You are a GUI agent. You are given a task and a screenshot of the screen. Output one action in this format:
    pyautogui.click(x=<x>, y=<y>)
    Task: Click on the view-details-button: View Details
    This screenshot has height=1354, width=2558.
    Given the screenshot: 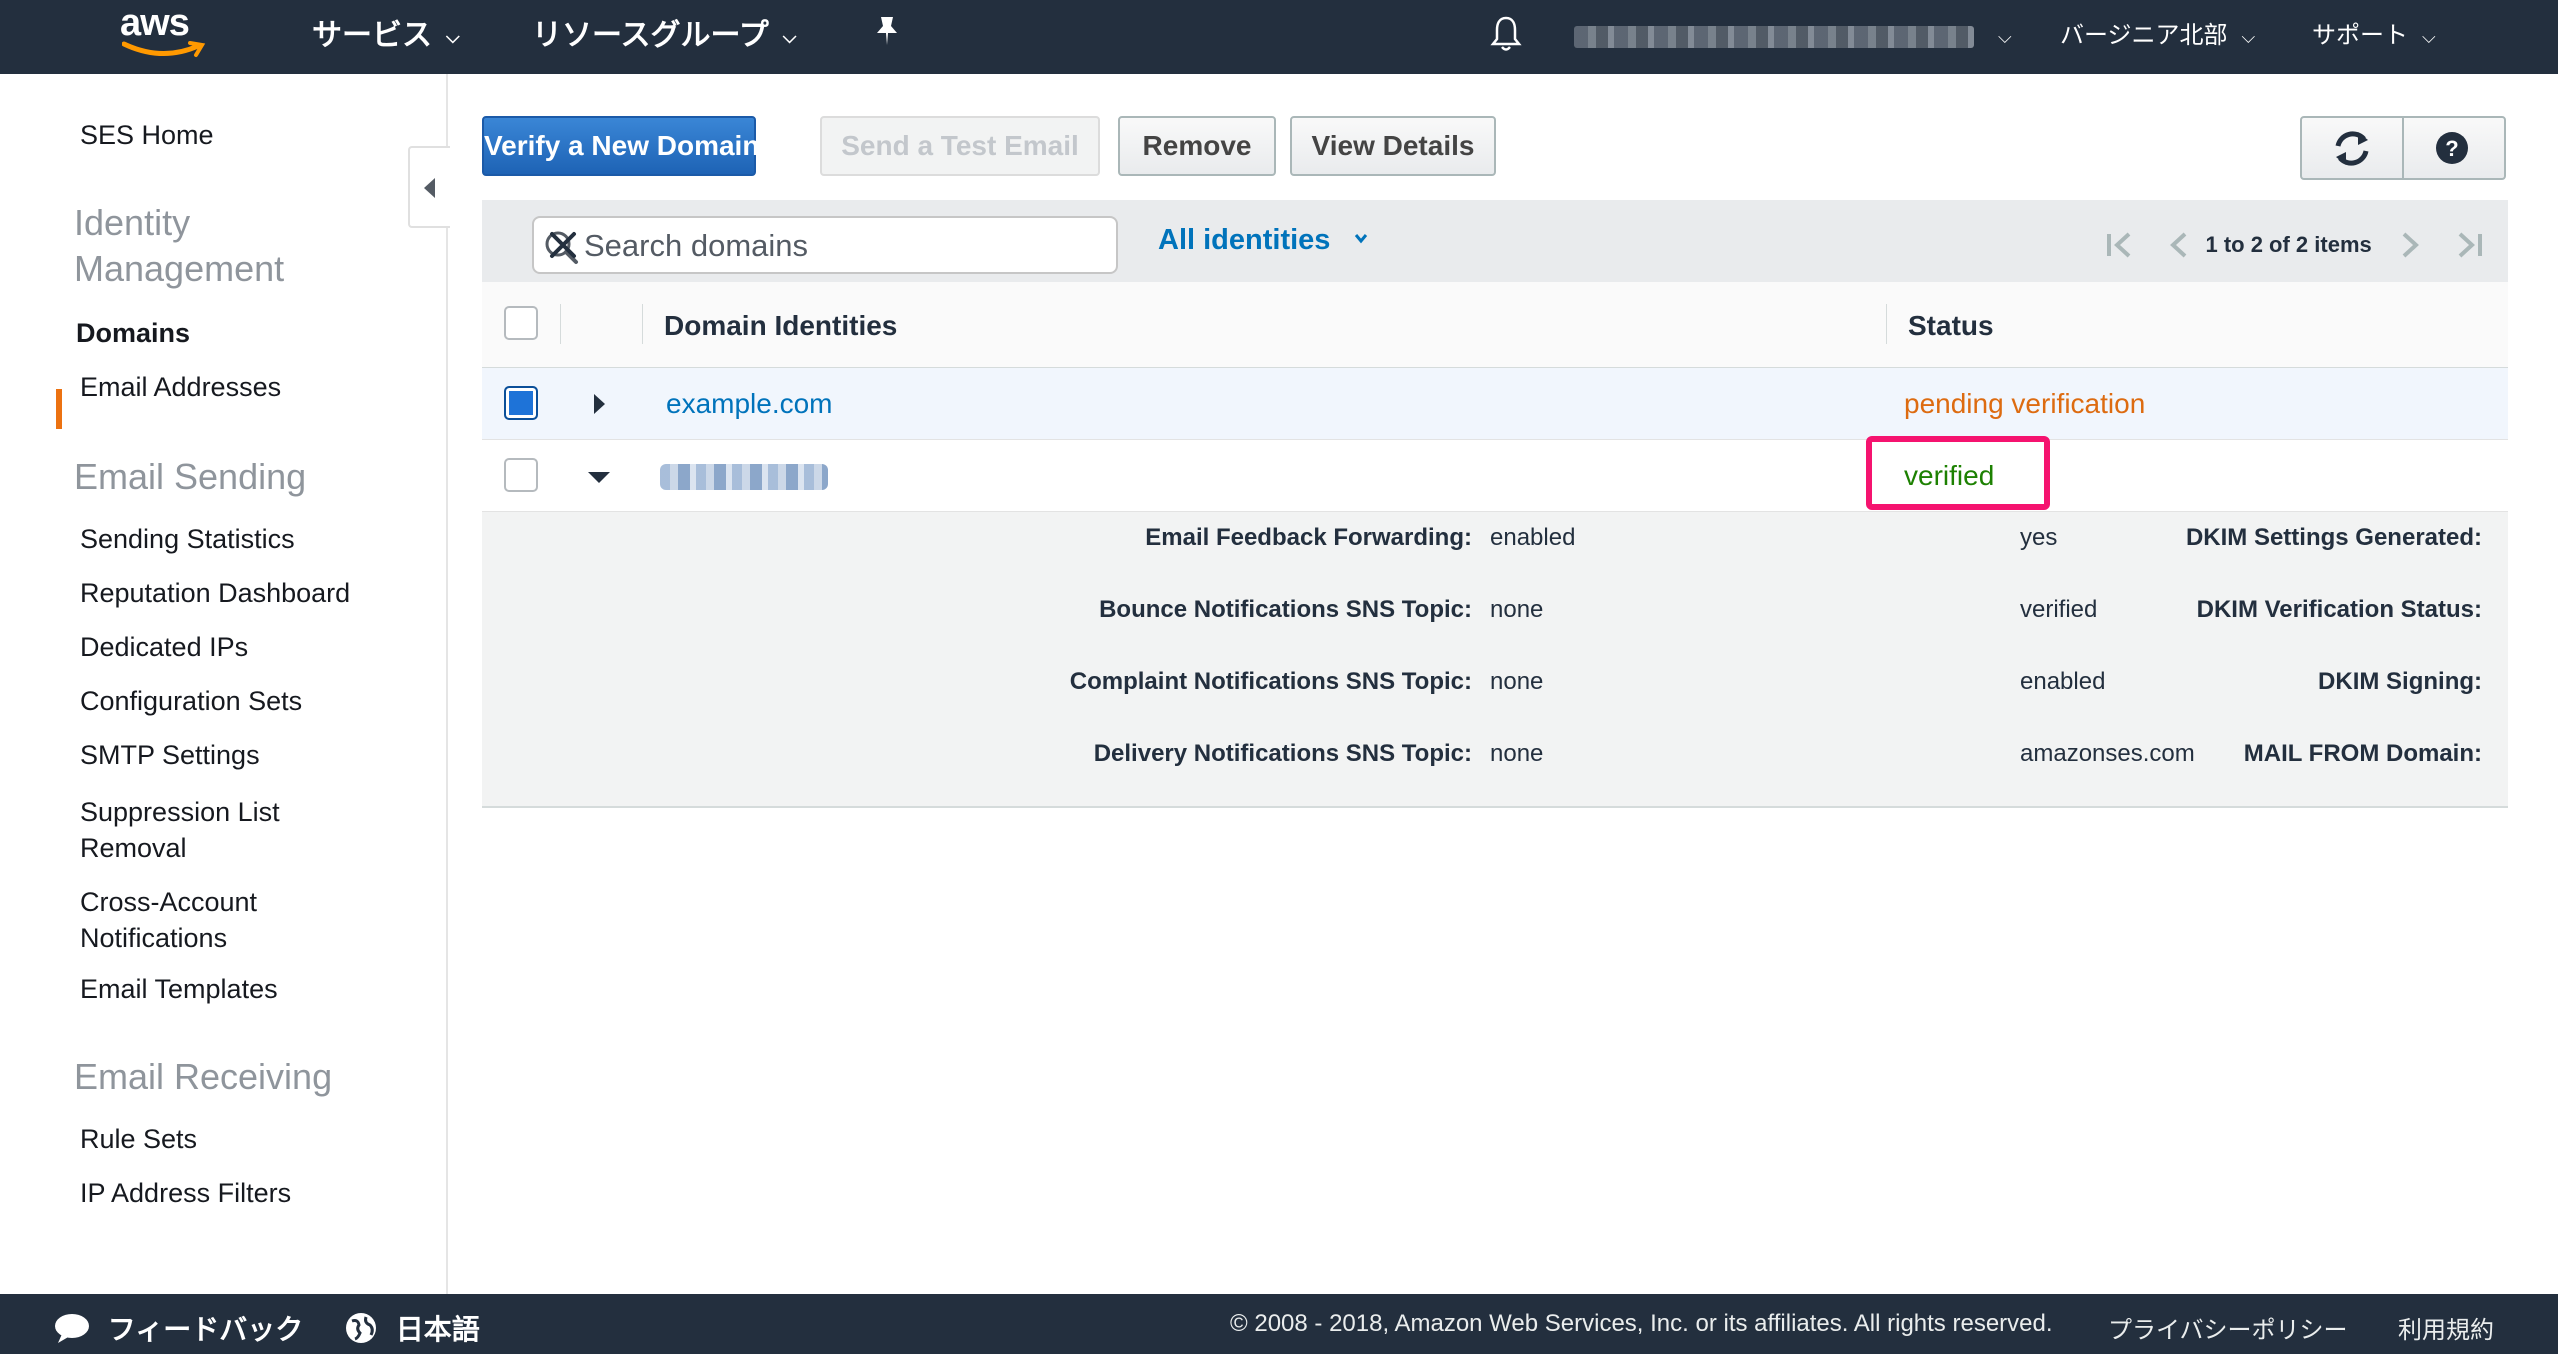 What is the action you would take?
    pyautogui.click(x=1393, y=146)
    